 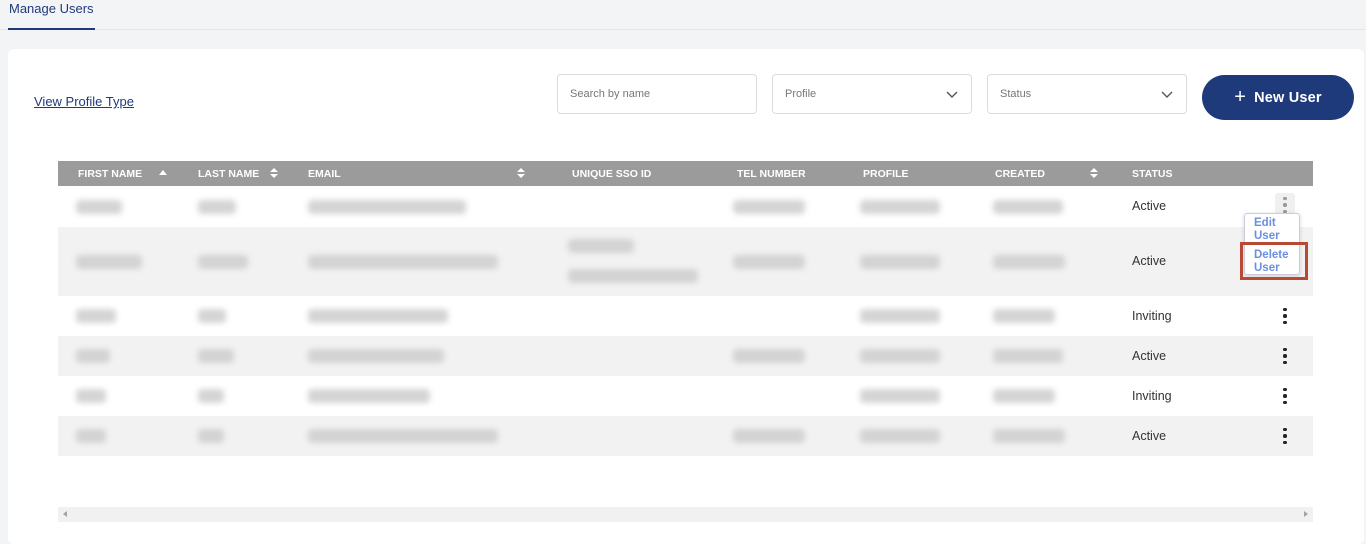 I want to click on search-input, so click(x=657, y=94).